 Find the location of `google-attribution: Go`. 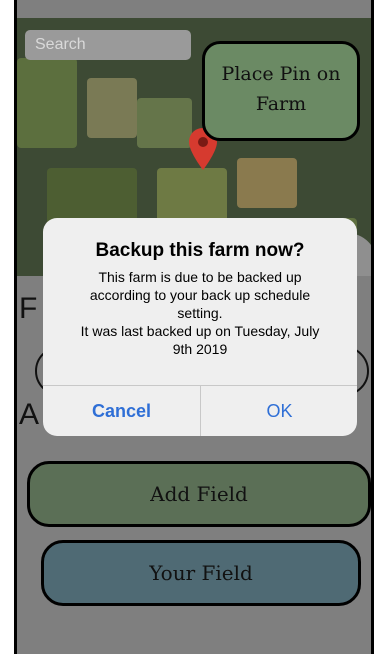

google-attribution: Go is located at coordinates (28, 274).